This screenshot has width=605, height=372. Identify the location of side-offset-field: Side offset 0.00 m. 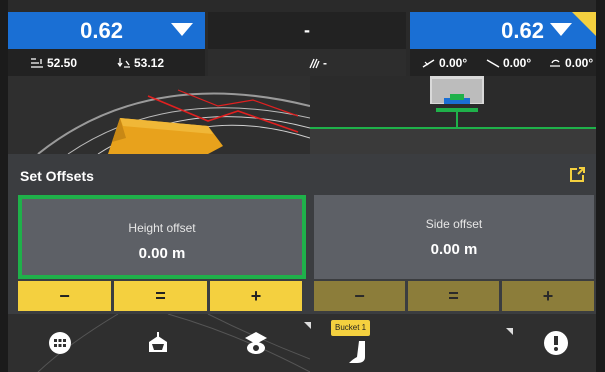
(454, 237).